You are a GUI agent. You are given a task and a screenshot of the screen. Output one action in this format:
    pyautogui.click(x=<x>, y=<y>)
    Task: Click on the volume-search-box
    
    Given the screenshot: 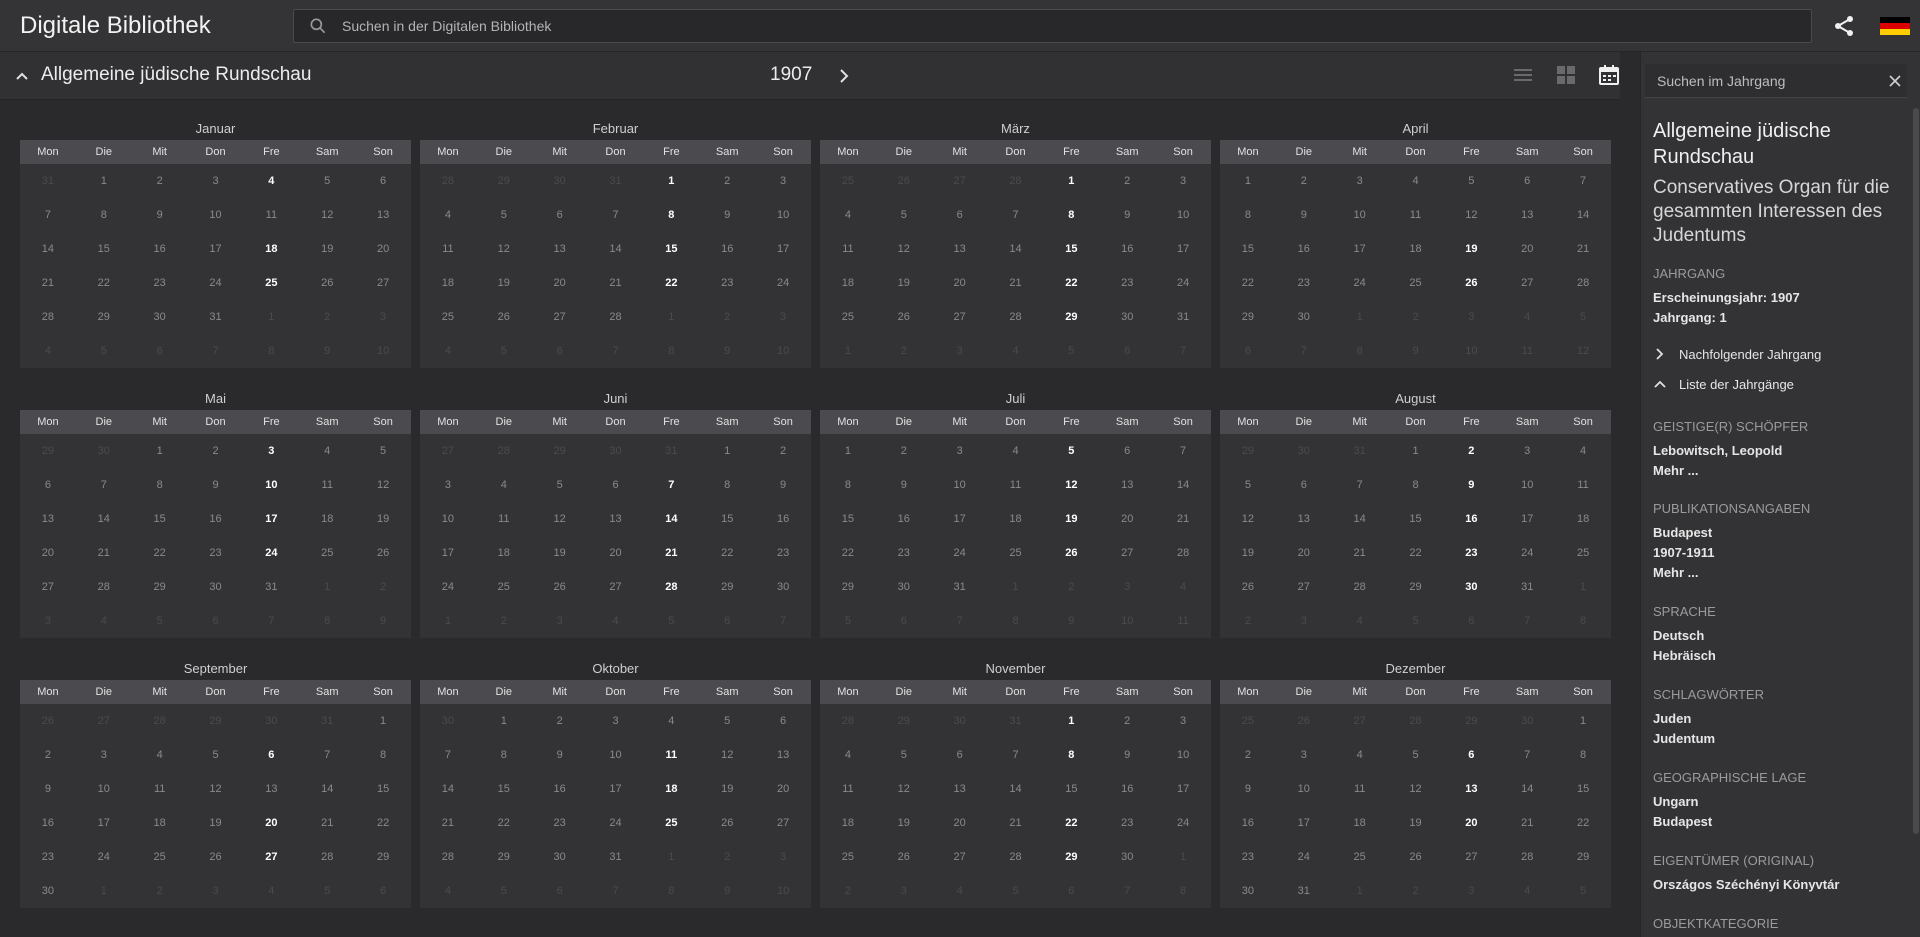 What is the action you would take?
    pyautogui.click(x=1776, y=81)
    